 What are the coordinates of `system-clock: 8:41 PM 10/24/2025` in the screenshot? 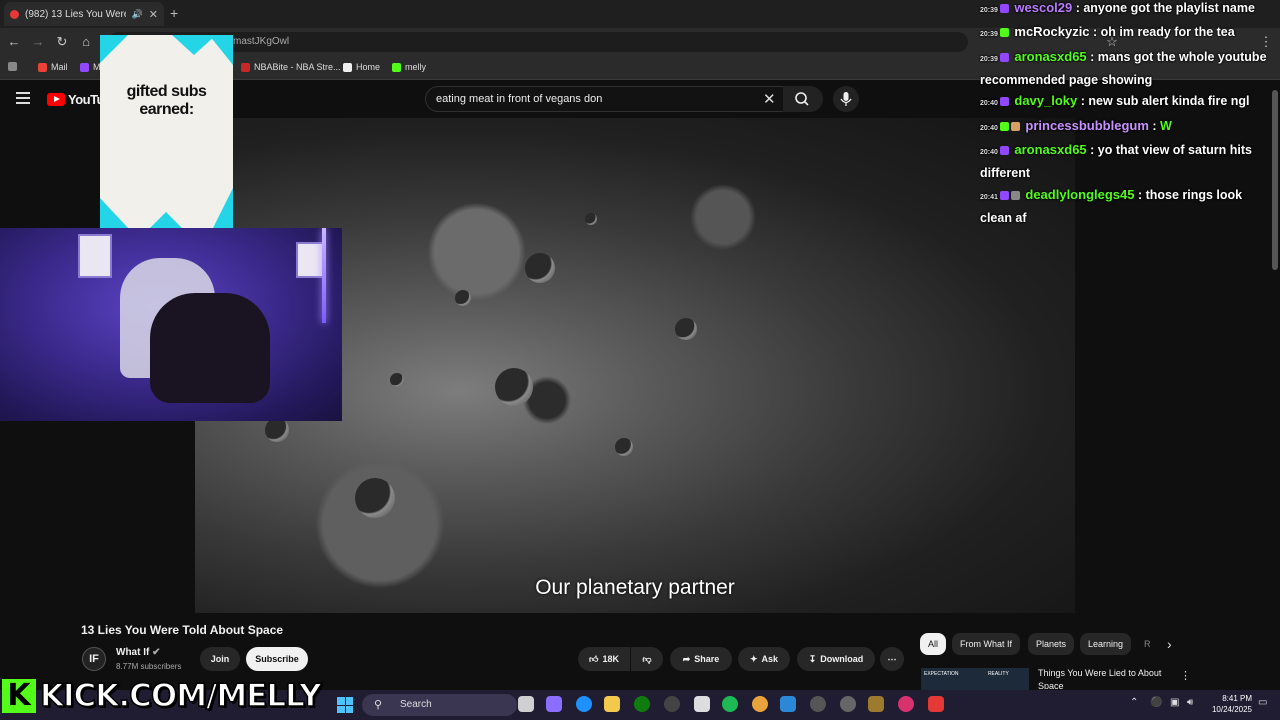 It's located at (1231, 704).